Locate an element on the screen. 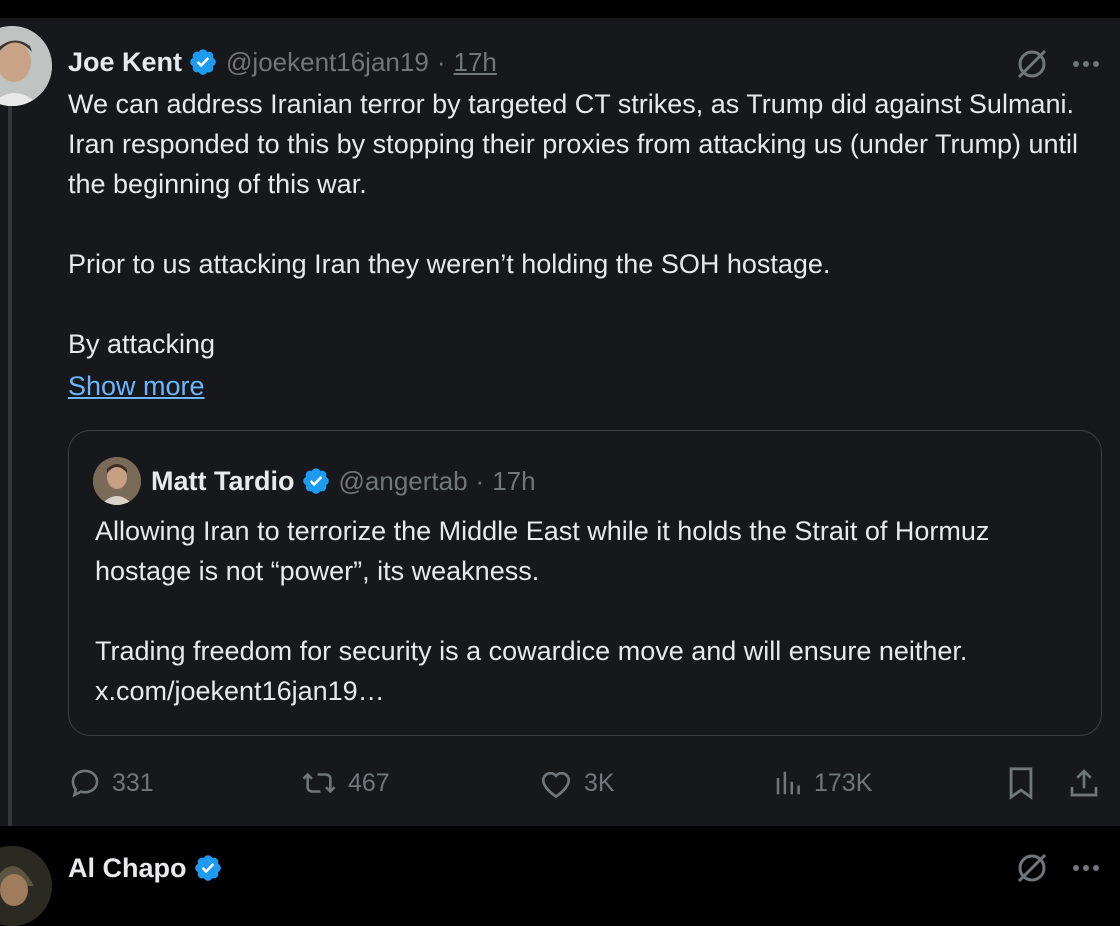 The image size is (1120, 926). heart-icon is located at coordinates (556, 785).